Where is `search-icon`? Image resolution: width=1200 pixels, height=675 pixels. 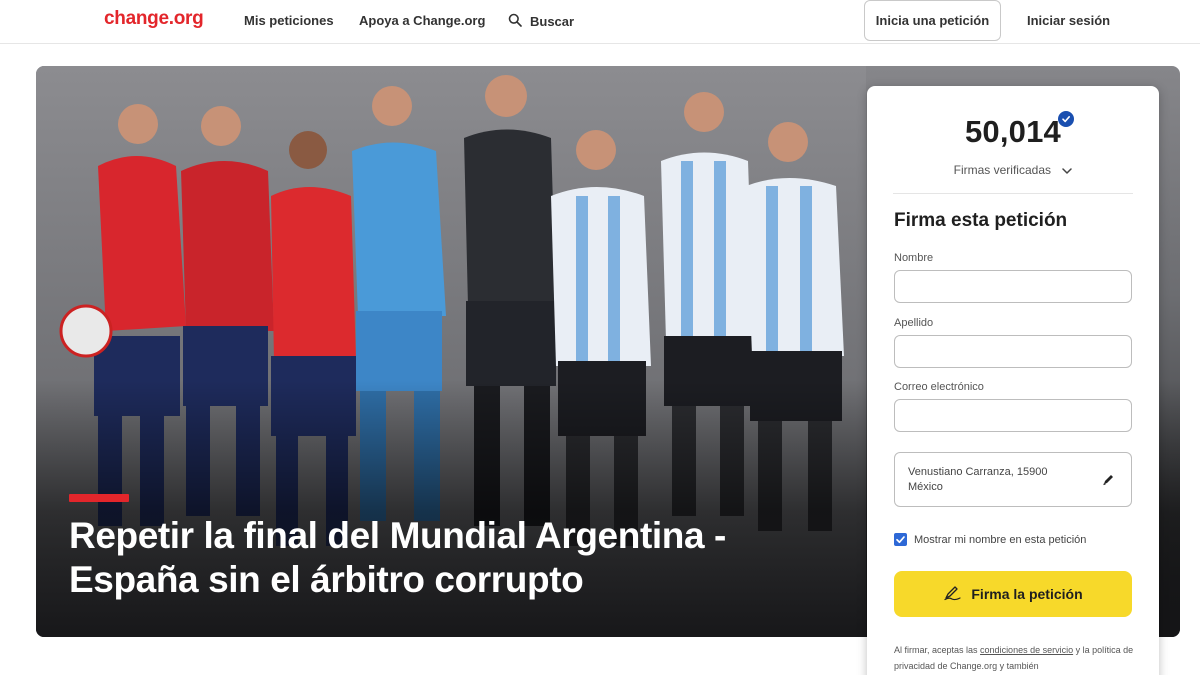 search-icon is located at coordinates (515, 21).